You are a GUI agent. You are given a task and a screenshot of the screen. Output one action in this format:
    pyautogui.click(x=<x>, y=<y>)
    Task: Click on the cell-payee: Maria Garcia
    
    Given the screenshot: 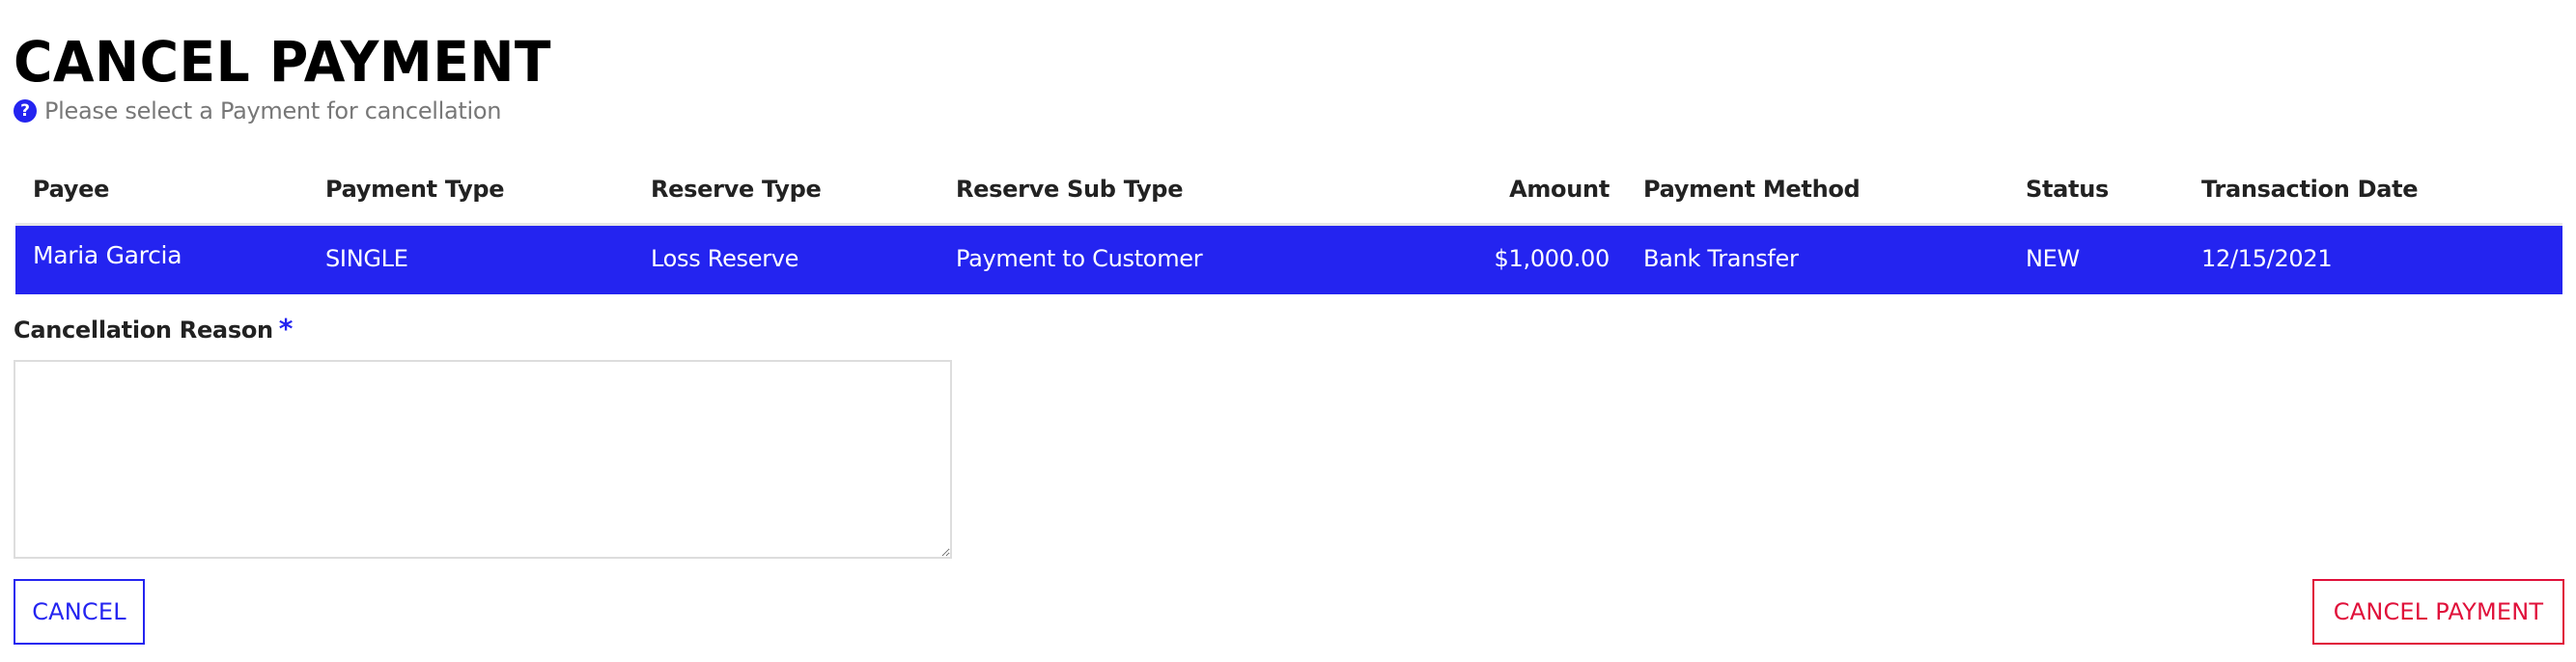 What is the action you would take?
    pyautogui.click(x=108, y=255)
    